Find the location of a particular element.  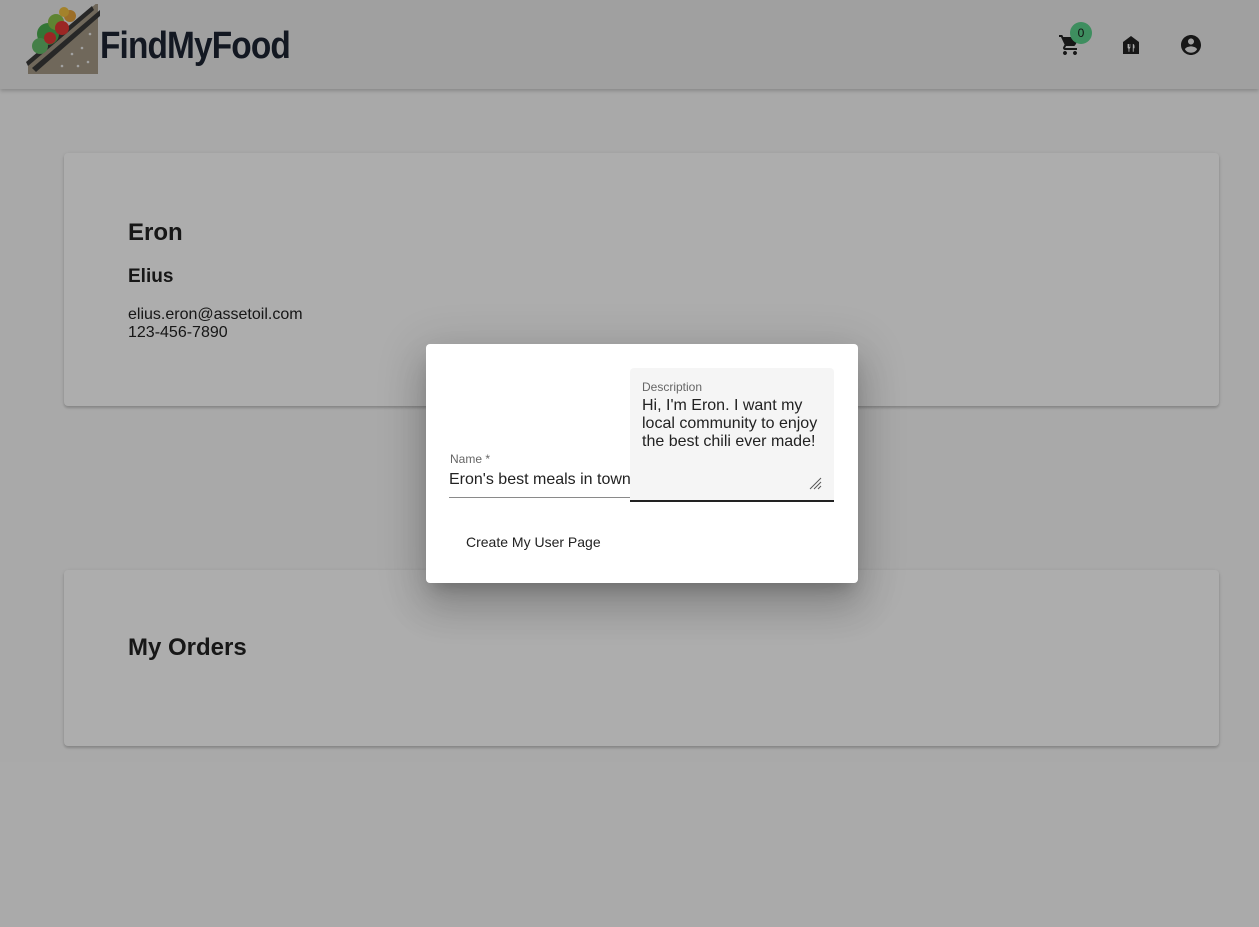

name-label: Name * is located at coordinates (470, 459).